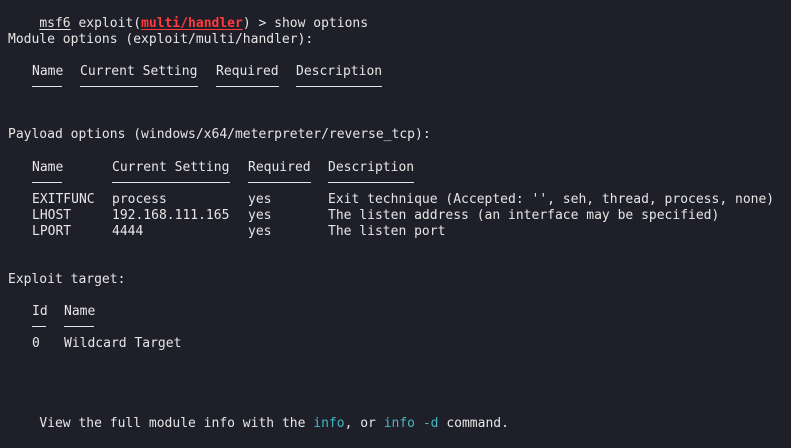 The width and height of the screenshot is (791, 448). What do you see at coordinates (247, 86) in the screenshot?
I see `module-col-required-divider` at bounding box center [247, 86].